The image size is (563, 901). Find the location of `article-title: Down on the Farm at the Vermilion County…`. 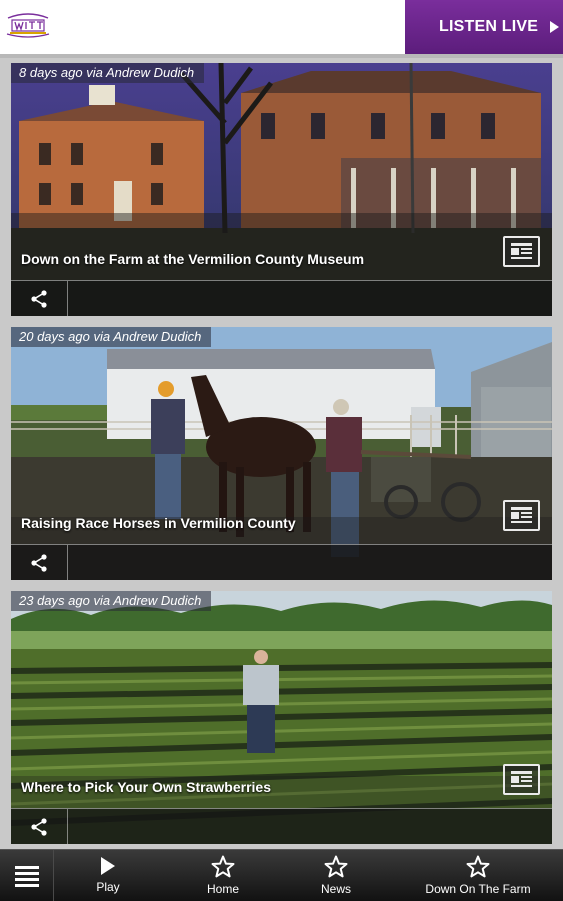

article-title: Down on the Farm at the Vermilion County… is located at coordinates (192, 259).